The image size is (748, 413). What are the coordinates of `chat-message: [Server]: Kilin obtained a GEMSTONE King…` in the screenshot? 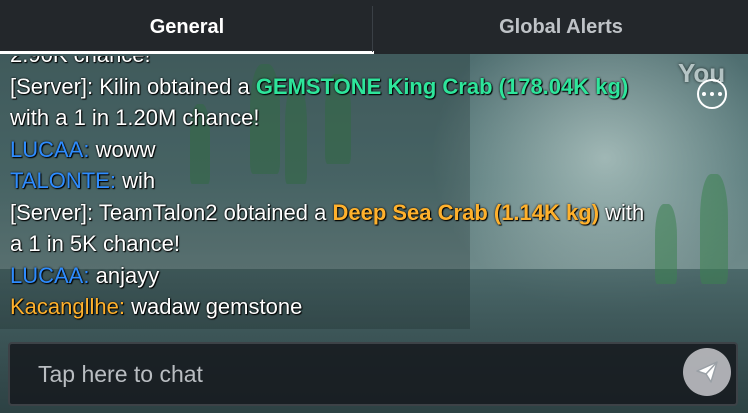 It's located at (335, 102).